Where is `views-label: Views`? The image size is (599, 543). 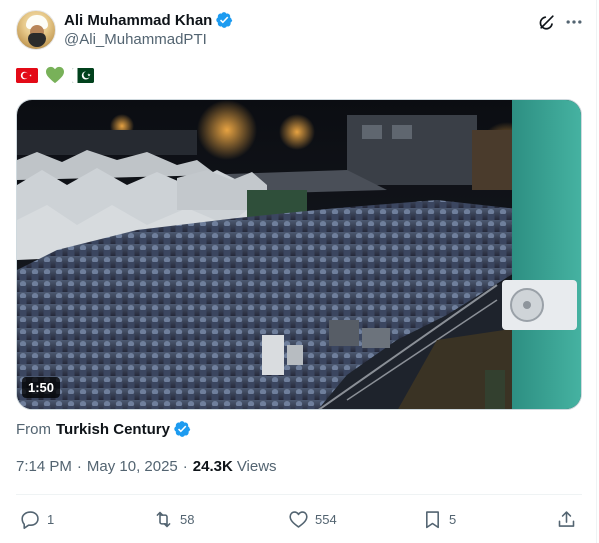 views-label: Views is located at coordinates (256, 466).